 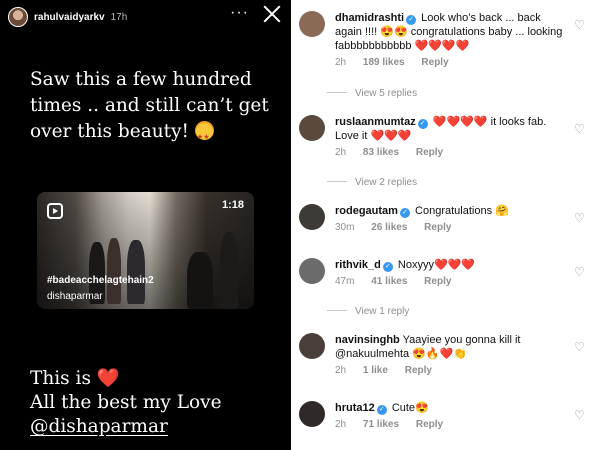 What do you see at coordinates (375, 122) in the screenshot?
I see `comment-username: ruslaanmumtaz` at bounding box center [375, 122].